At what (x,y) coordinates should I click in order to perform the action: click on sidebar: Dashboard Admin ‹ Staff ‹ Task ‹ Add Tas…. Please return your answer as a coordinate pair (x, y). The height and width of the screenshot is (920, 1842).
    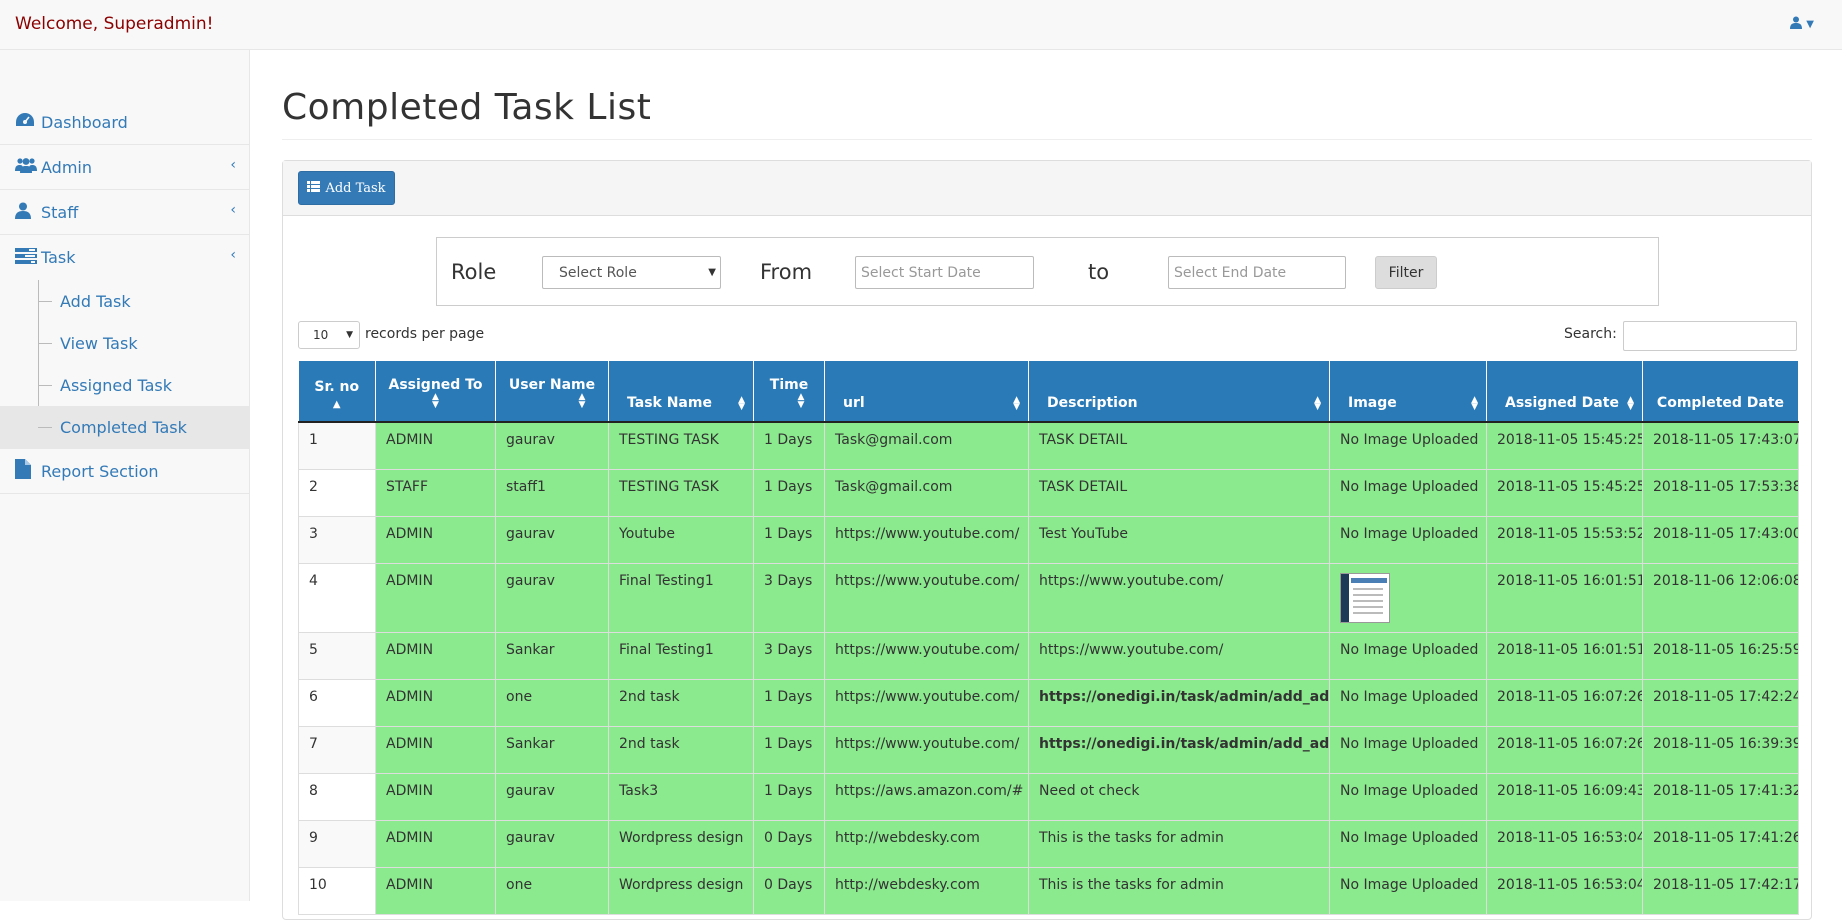
    Looking at the image, I should click on (125, 475).